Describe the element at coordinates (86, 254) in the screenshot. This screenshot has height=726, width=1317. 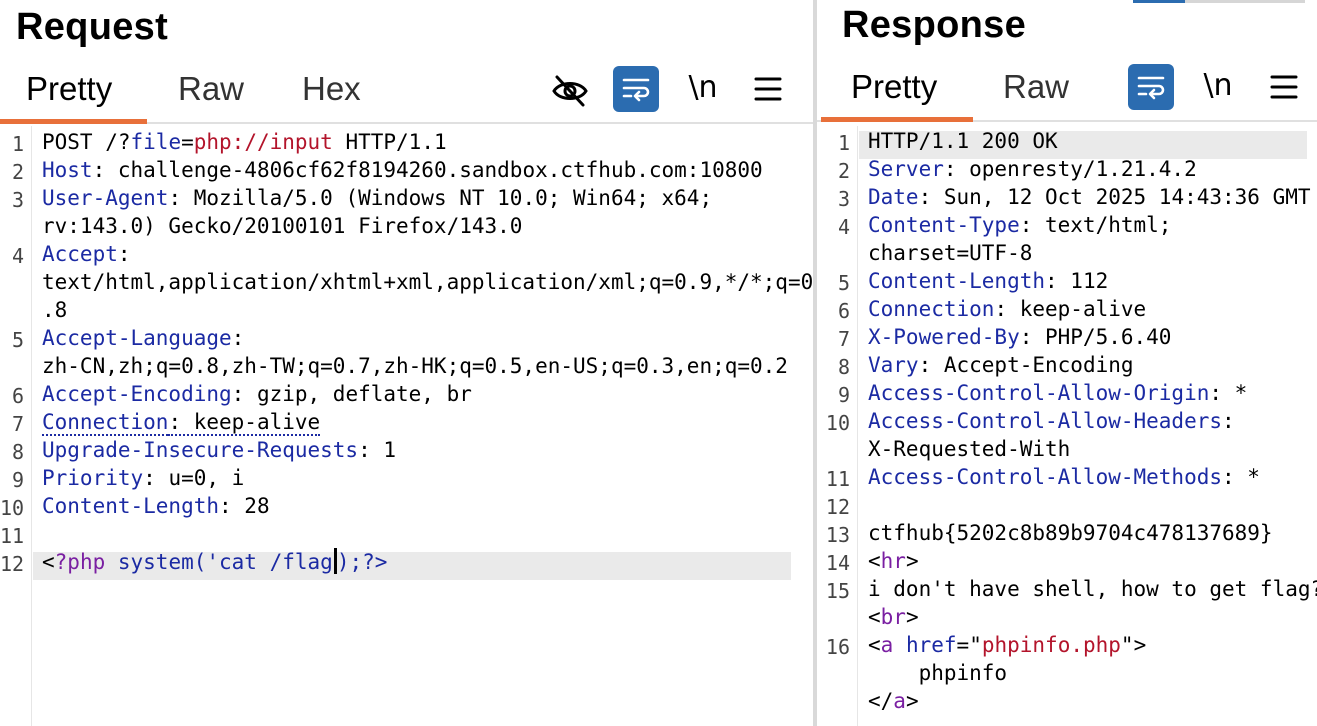
I see `request-code-line: Accept:` at that location.